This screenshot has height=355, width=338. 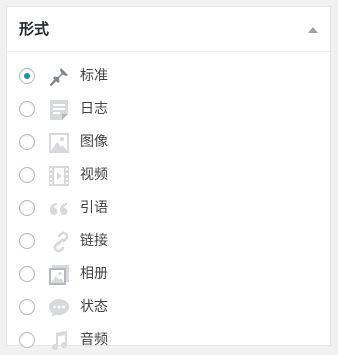 What do you see at coordinates (168, 342) in the screenshot?
I see `format-option-audio: 音频` at bounding box center [168, 342].